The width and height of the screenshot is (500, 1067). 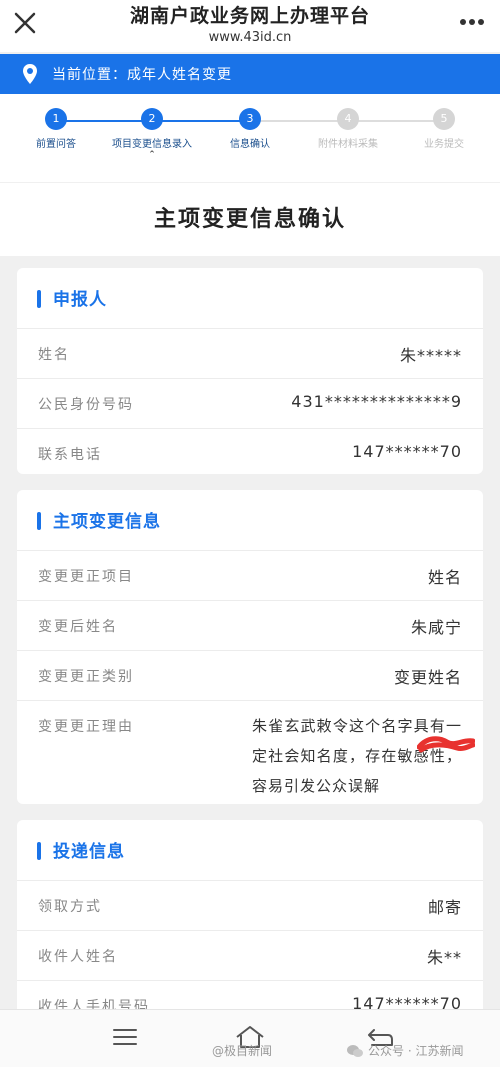 What do you see at coordinates (86, 727) in the screenshot?
I see `row-label: 变更更正理由` at bounding box center [86, 727].